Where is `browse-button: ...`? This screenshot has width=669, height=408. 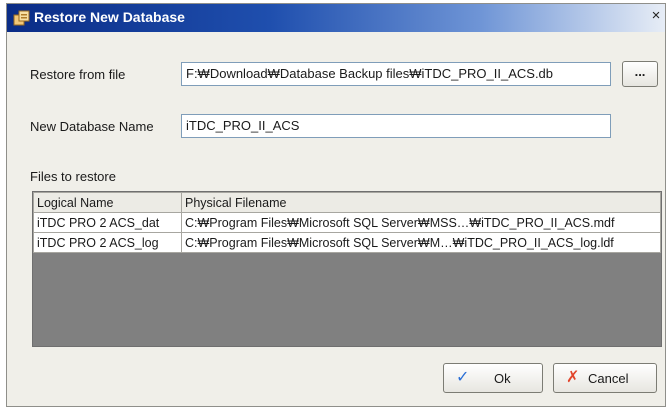
browse-button: ... is located at coordinates (640, 74).